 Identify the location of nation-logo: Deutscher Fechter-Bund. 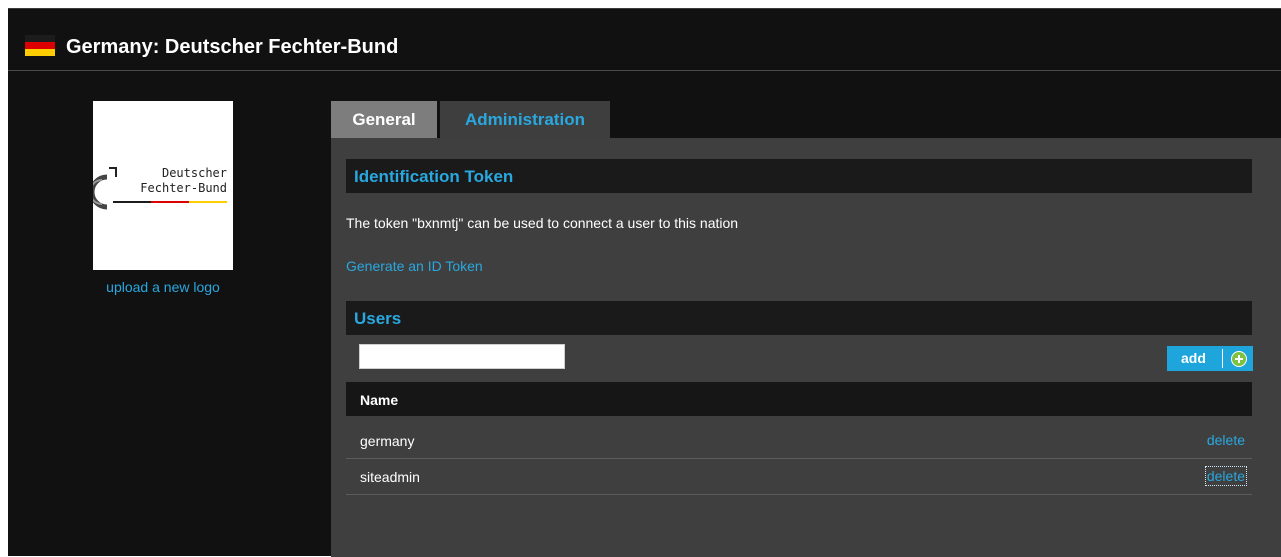
(163, 185).